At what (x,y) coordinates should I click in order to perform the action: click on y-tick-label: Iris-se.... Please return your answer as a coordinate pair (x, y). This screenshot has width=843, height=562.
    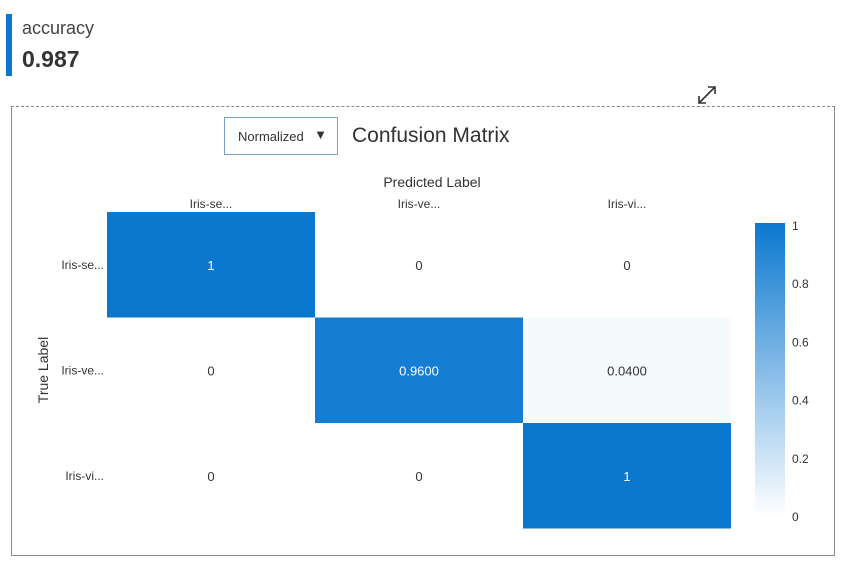
    Looking at the image, I should click on (82, 265).